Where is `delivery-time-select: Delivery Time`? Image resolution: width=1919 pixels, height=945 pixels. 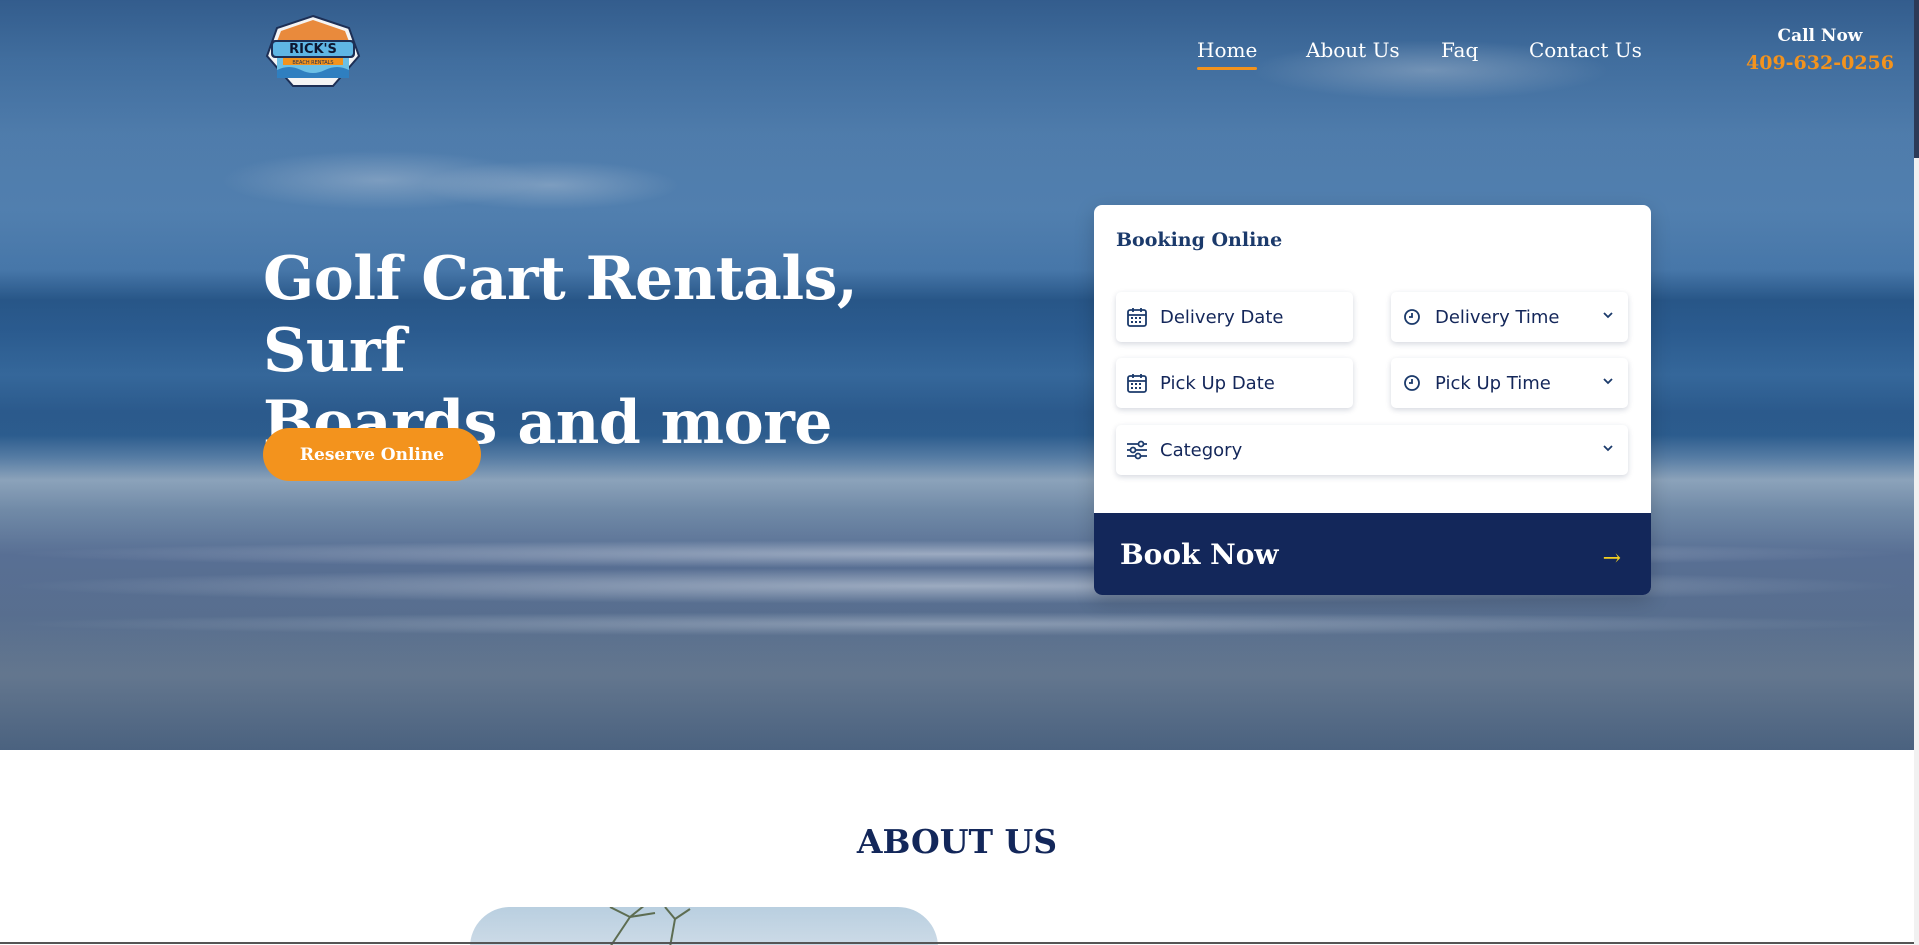
delivery-time-select: Delivery Time is located at coordinates (1509, 317).